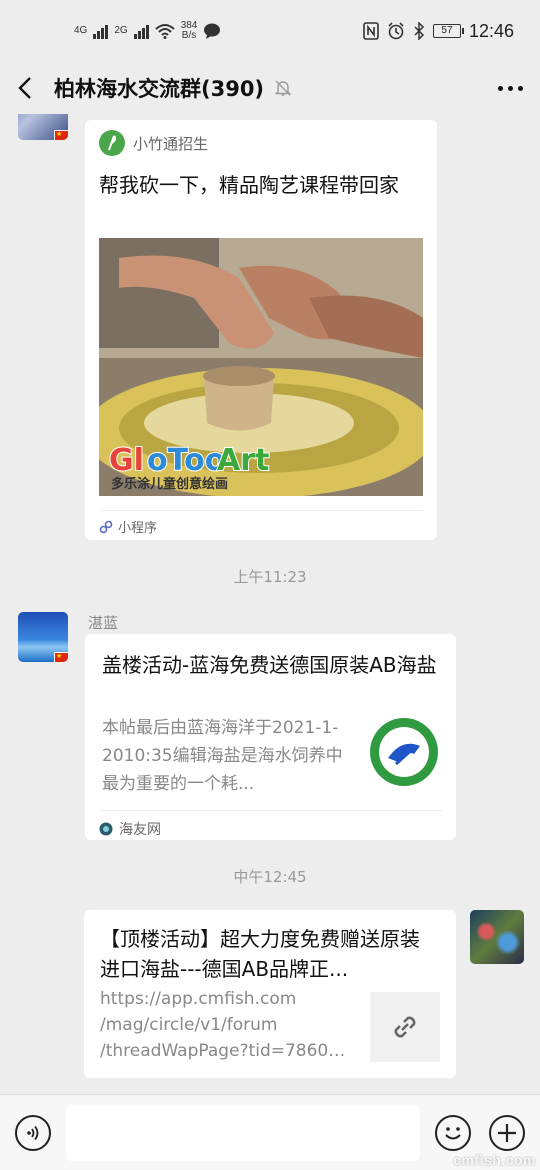 This screenshot has width=540, height=1170. I want to click on mute-bell-icon, so click(283, 88).